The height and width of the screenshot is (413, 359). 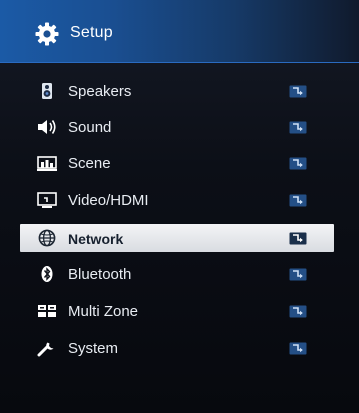 What do you see at coordinates (177, 348) in the screenshot?
I see `menu-item-system: System` at bounding box center [177, 348].